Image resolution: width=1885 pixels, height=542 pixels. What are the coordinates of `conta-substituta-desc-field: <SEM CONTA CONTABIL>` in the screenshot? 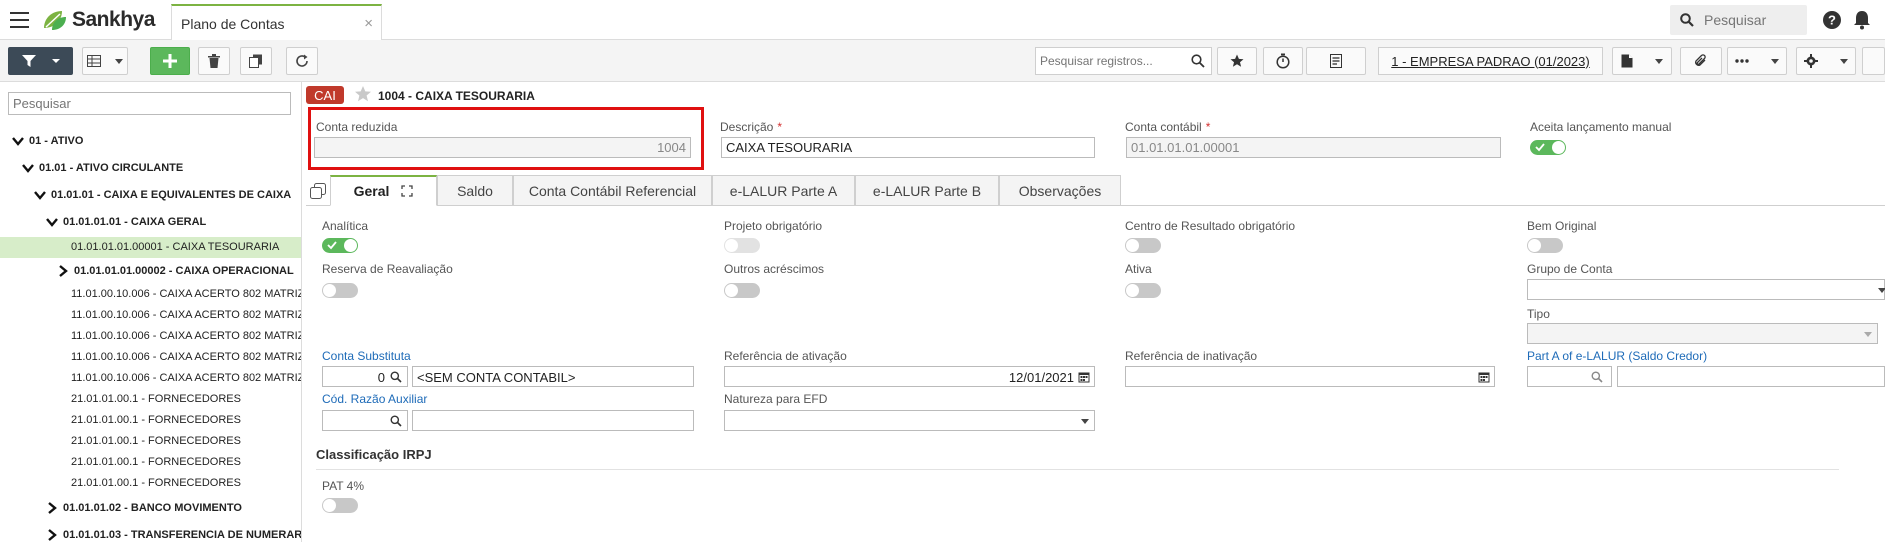 It's located at (553, 376).